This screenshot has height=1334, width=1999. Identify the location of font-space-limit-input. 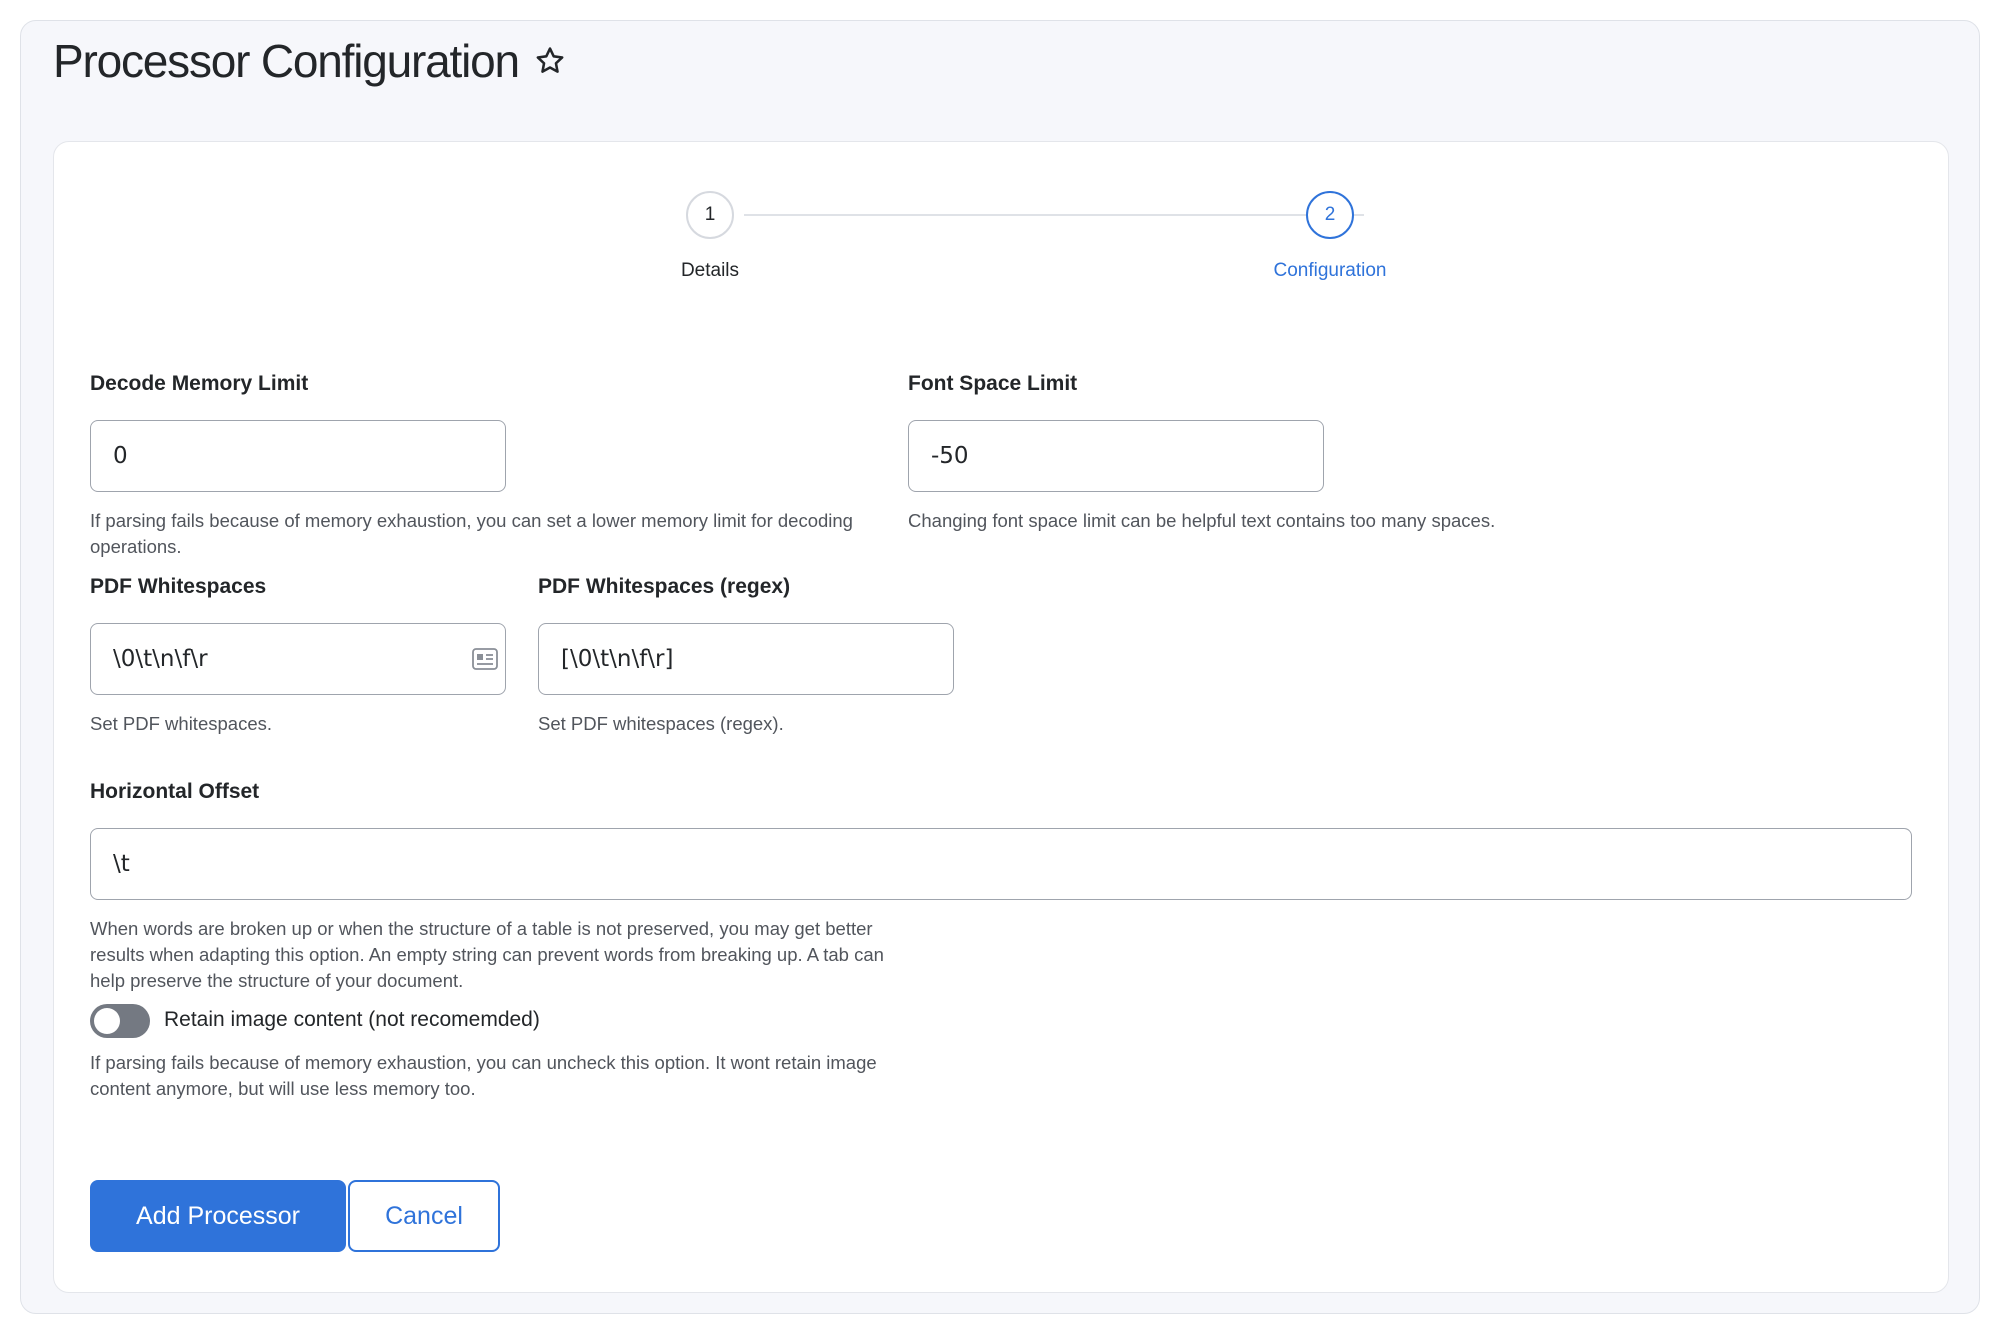
(1116, 456).